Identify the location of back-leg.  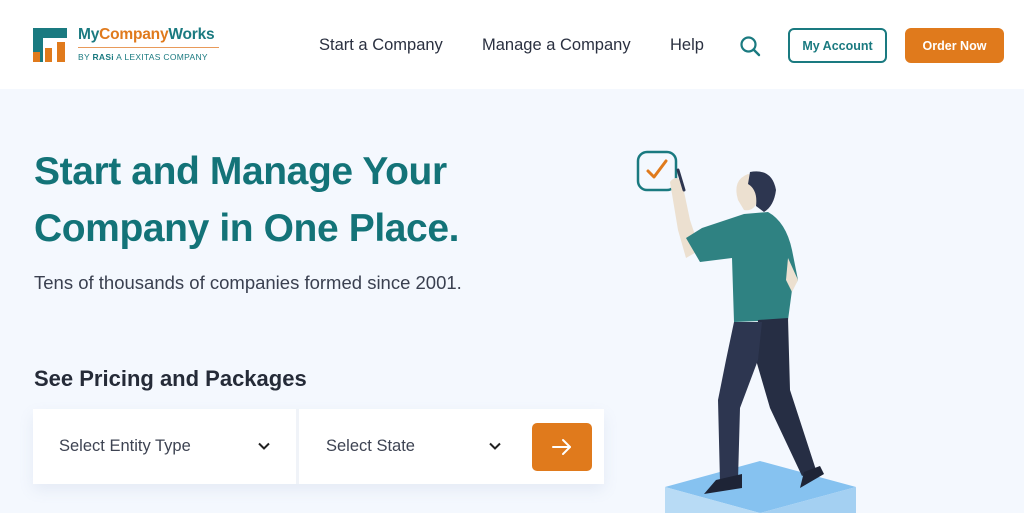
(786, 397).